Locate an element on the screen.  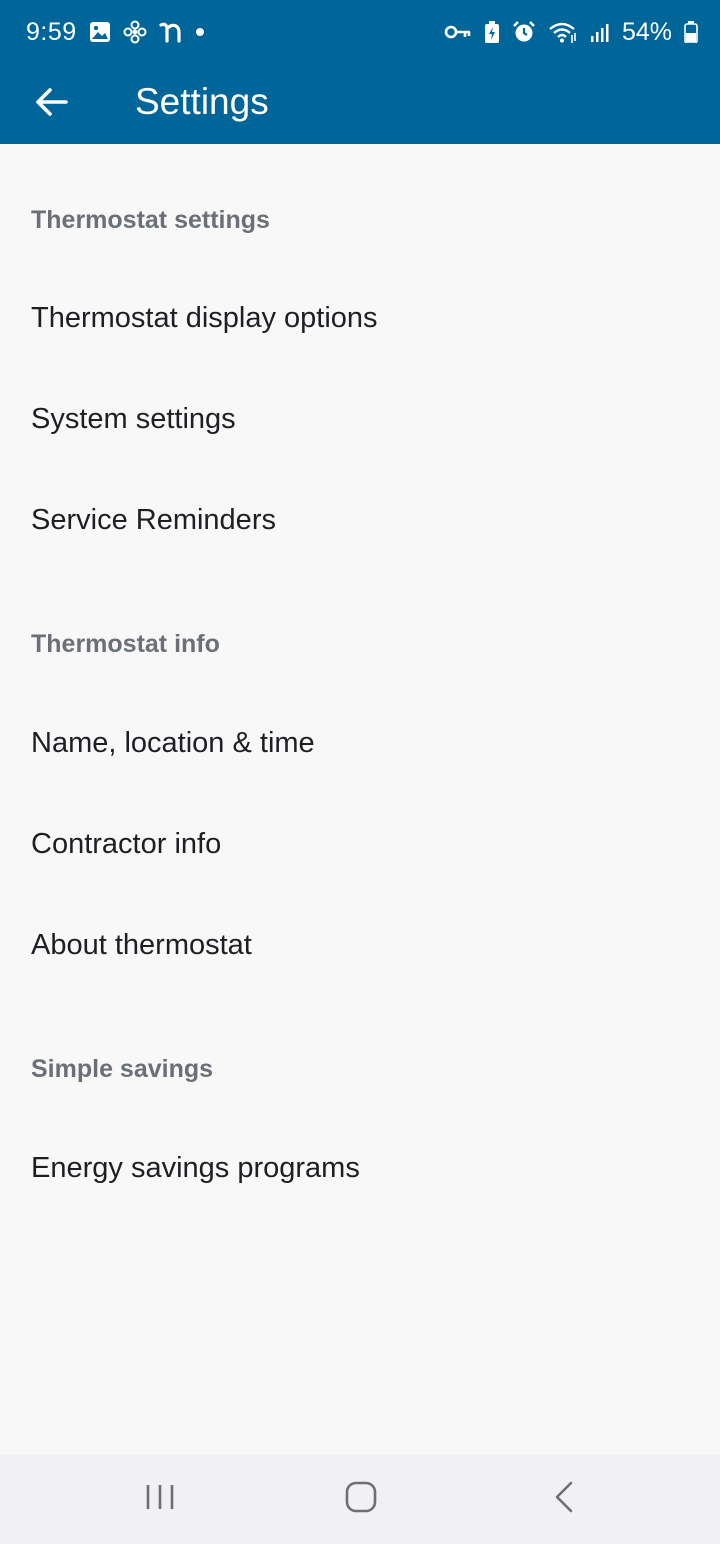
page-title: Settings is located at coordinates (202, 101).